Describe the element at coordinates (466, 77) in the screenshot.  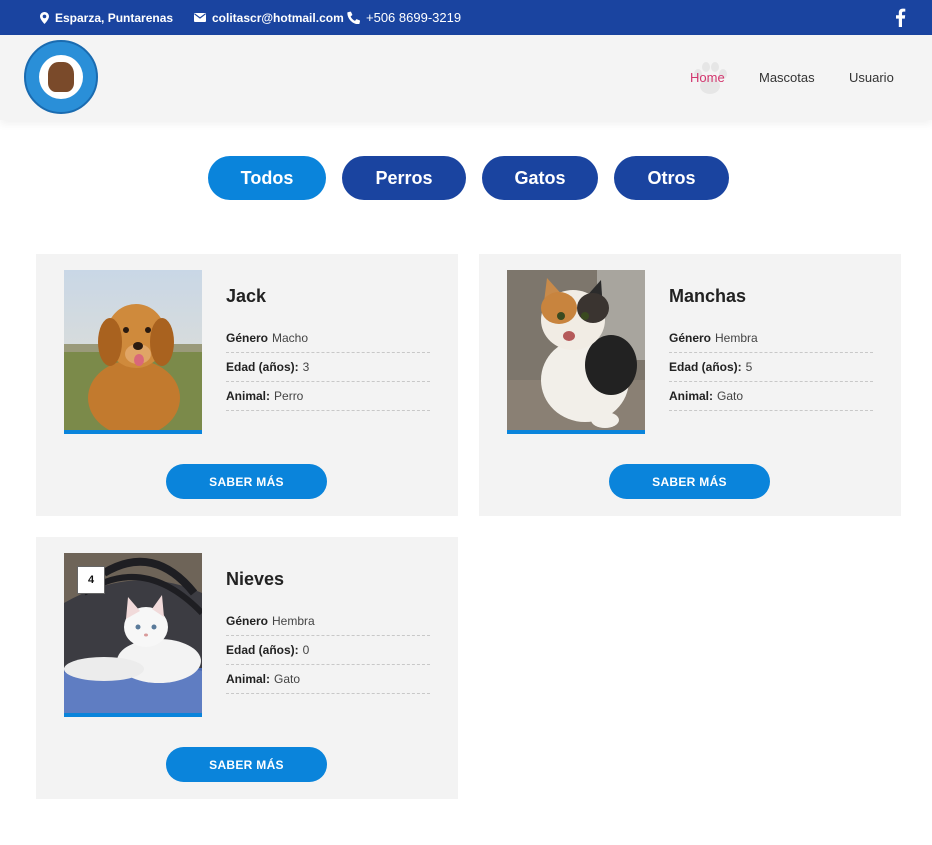
I see `site-header: Home Mascotas Usuario` at that location.